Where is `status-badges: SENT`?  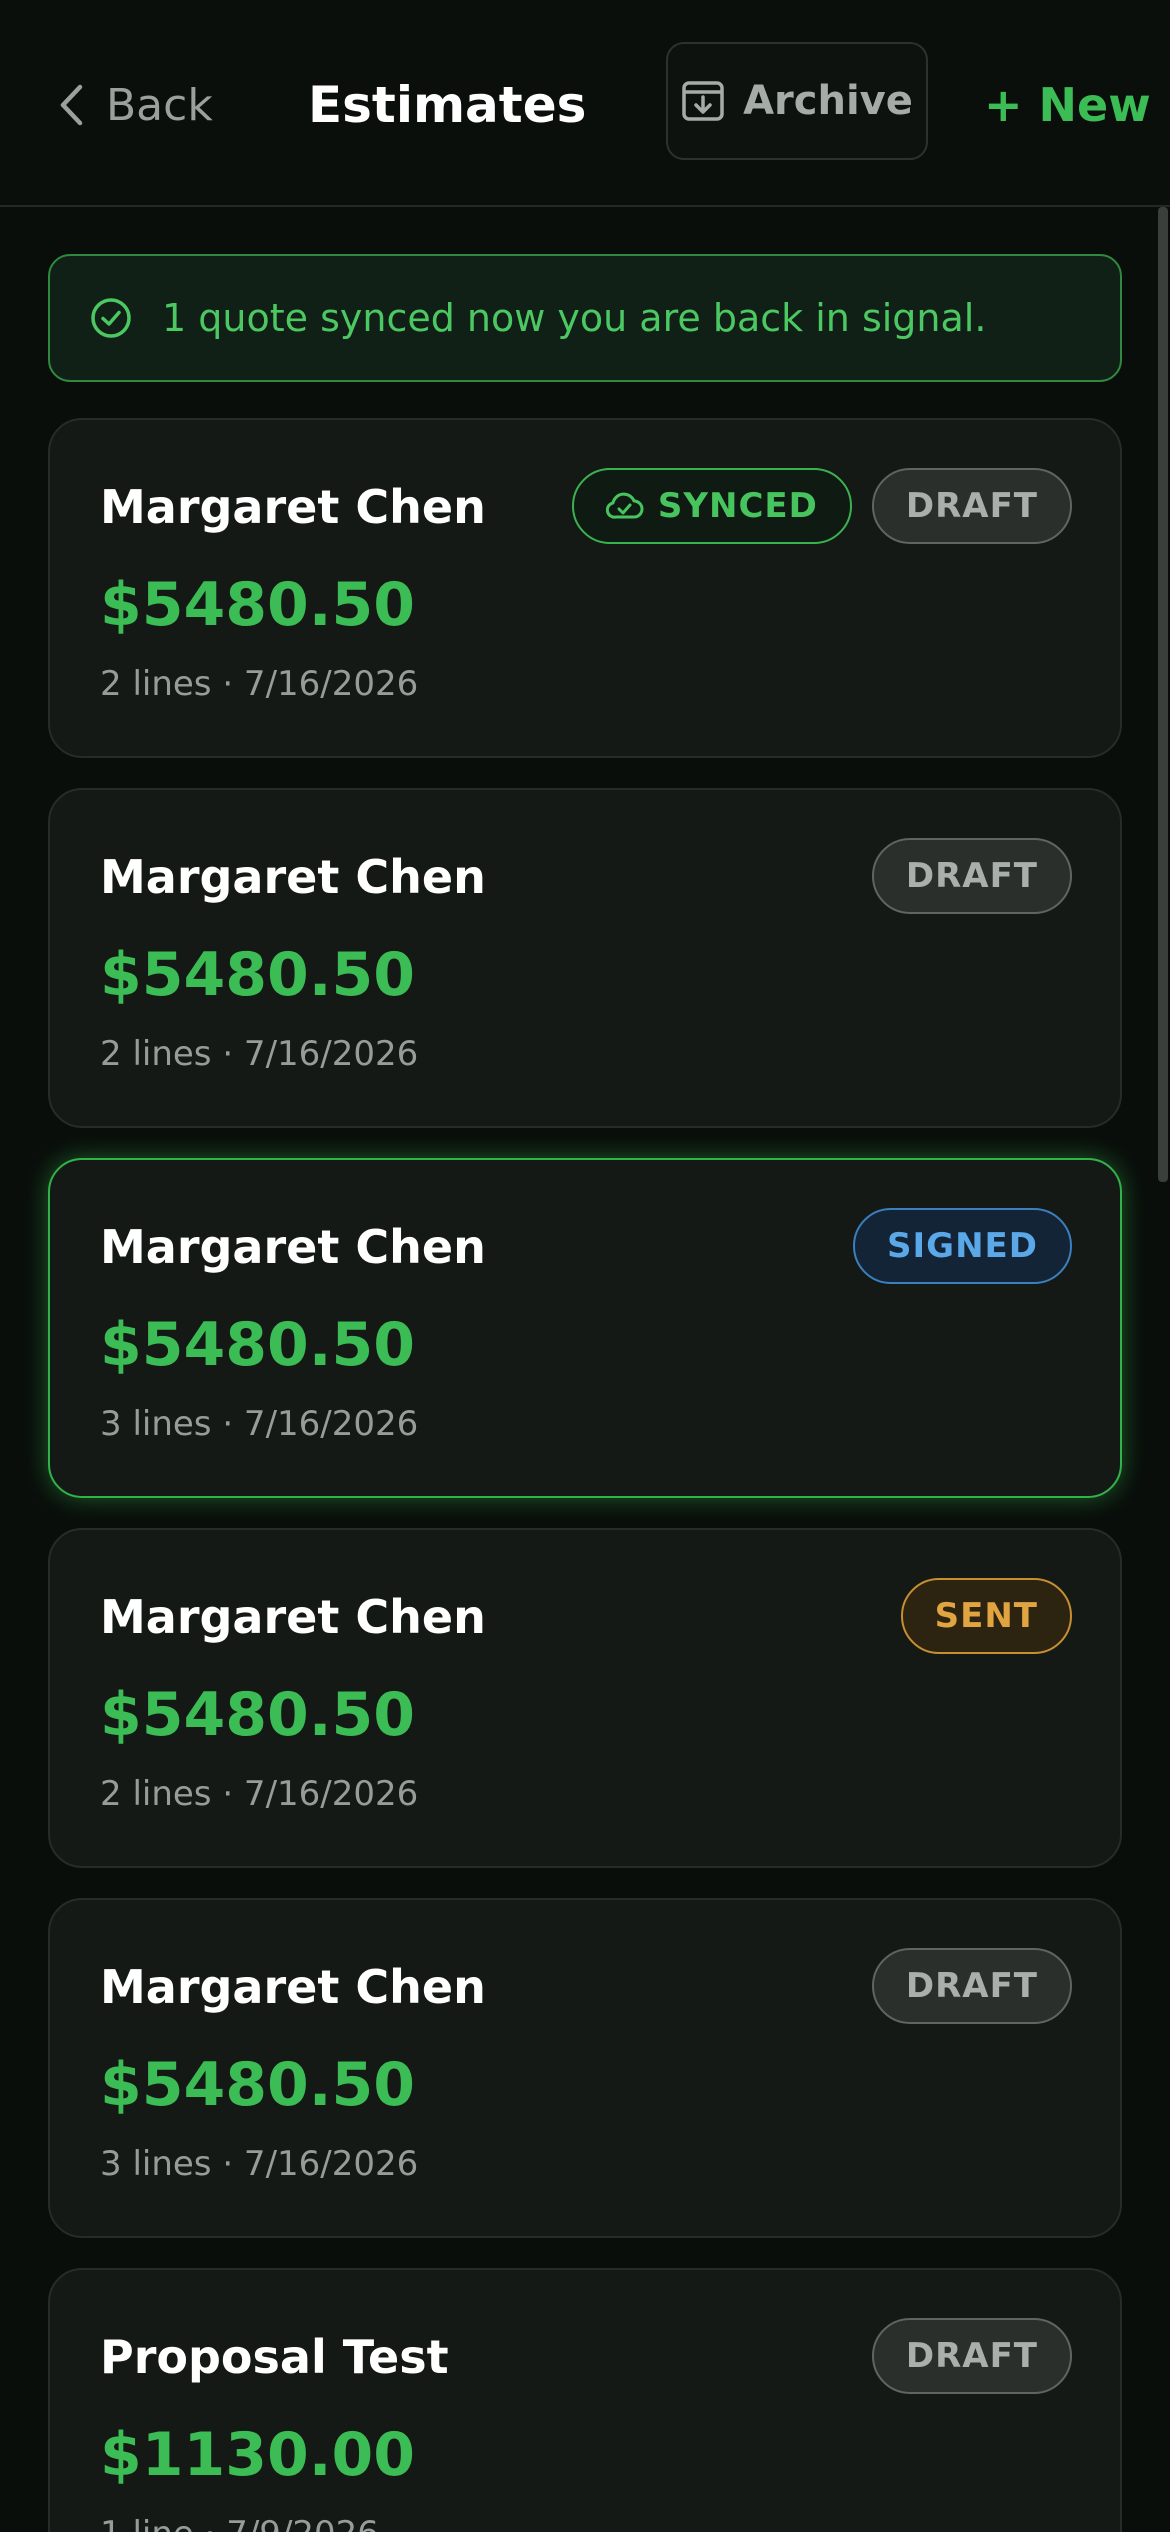
status-badges: SENT is located at coordinates (986, 1616).